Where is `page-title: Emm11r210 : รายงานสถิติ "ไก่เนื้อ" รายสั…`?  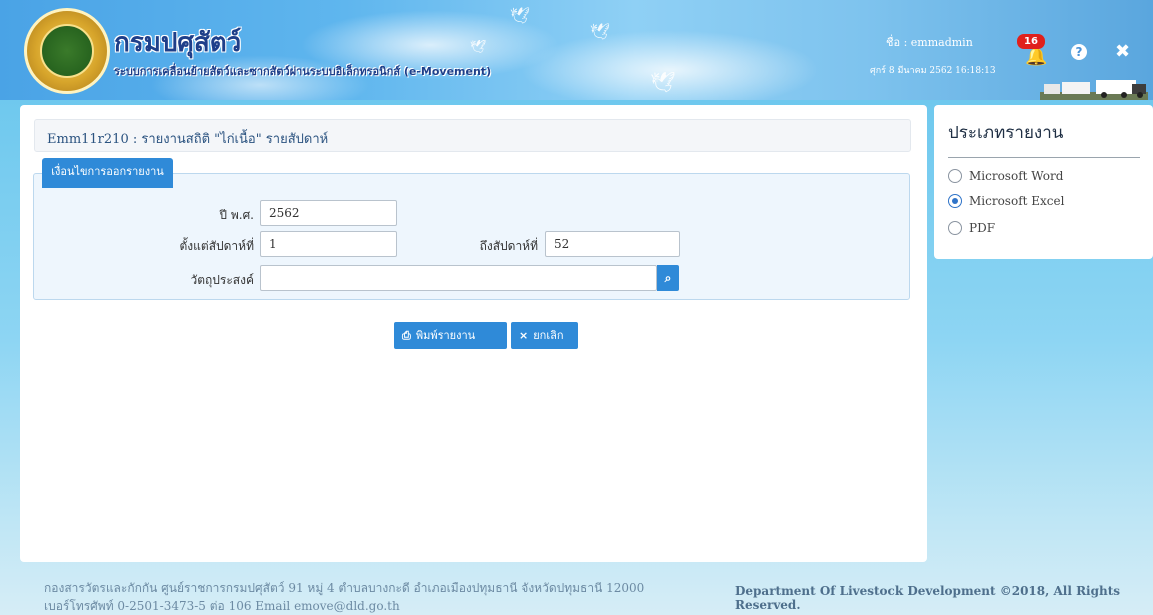 page-title: Emm11r210 : รายงานสถิติ "ไก่เนื้อ" รายสั… is located at coordinates (188, 139).